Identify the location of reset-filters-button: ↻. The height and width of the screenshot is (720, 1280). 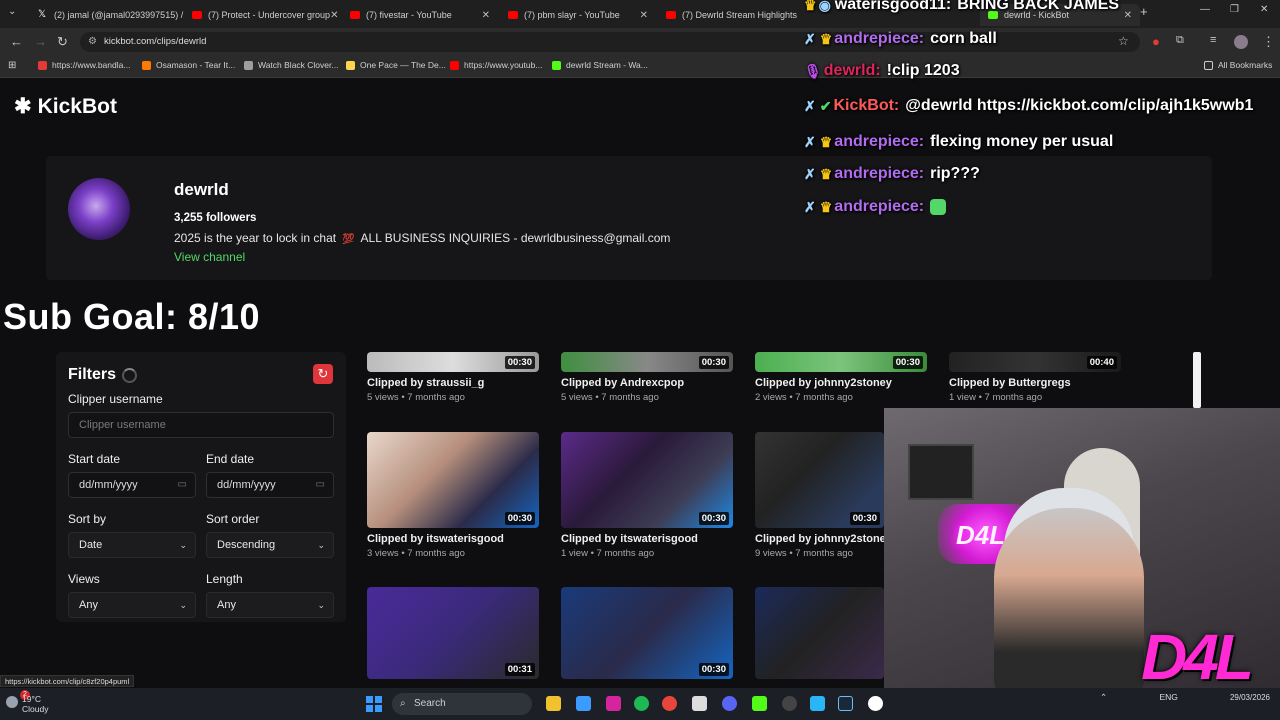
(323, 374).